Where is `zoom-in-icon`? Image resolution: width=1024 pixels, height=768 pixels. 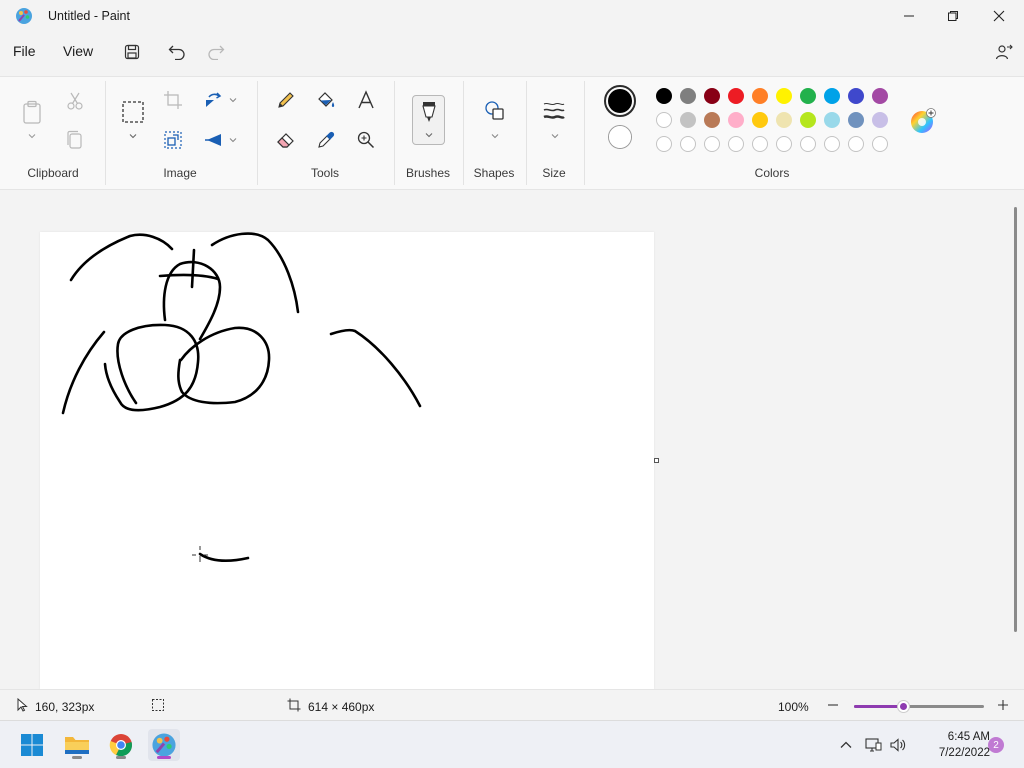 zoom-in-icon is located at coordinates (1003, 705).